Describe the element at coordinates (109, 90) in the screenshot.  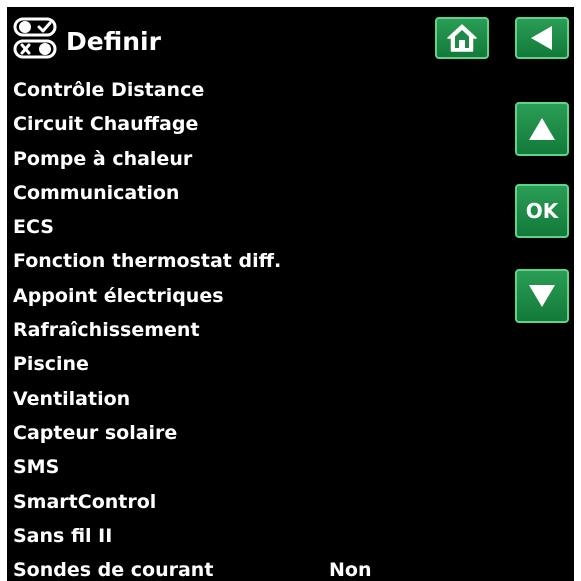
I see `menu-item-label: Contrôle Distance` at that location.